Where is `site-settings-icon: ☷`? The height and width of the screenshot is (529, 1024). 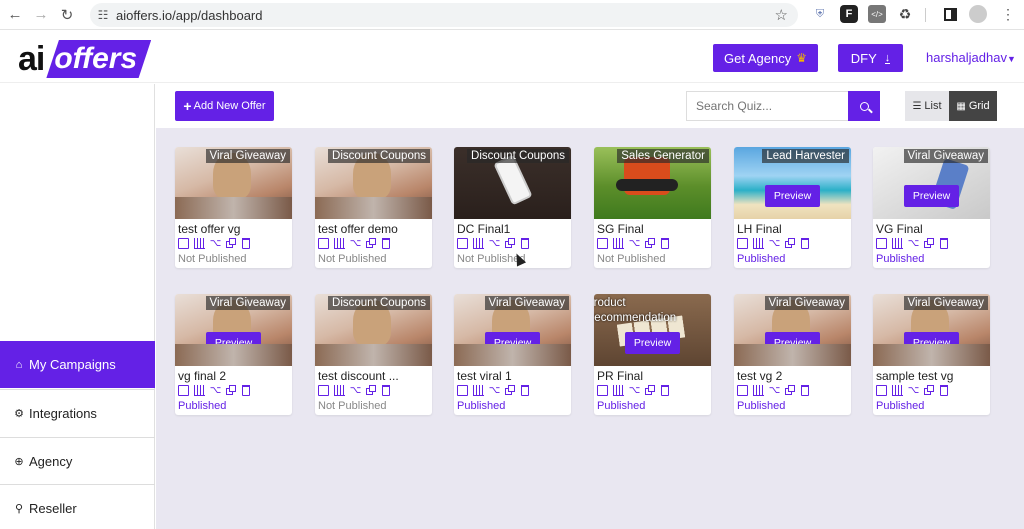 site-settings-icon: ☷ is located at coordinates (103, 15).